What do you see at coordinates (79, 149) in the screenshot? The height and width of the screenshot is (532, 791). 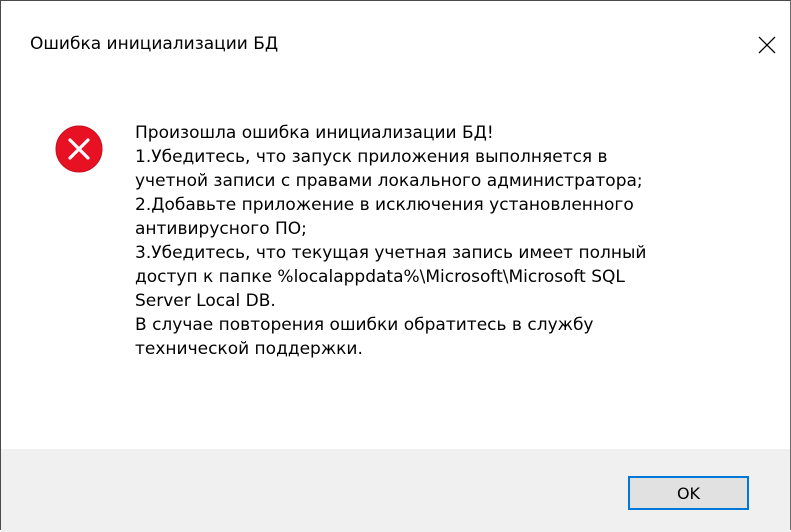 I see `error-icon` at bounding box center [79, 149].